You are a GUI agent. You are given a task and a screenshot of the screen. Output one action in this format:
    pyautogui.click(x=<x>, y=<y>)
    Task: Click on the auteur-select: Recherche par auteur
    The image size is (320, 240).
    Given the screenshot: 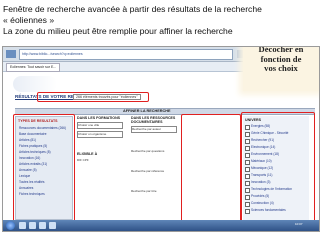 What is the action you would take?
    pyautogui.click(x=154, y=129)
    